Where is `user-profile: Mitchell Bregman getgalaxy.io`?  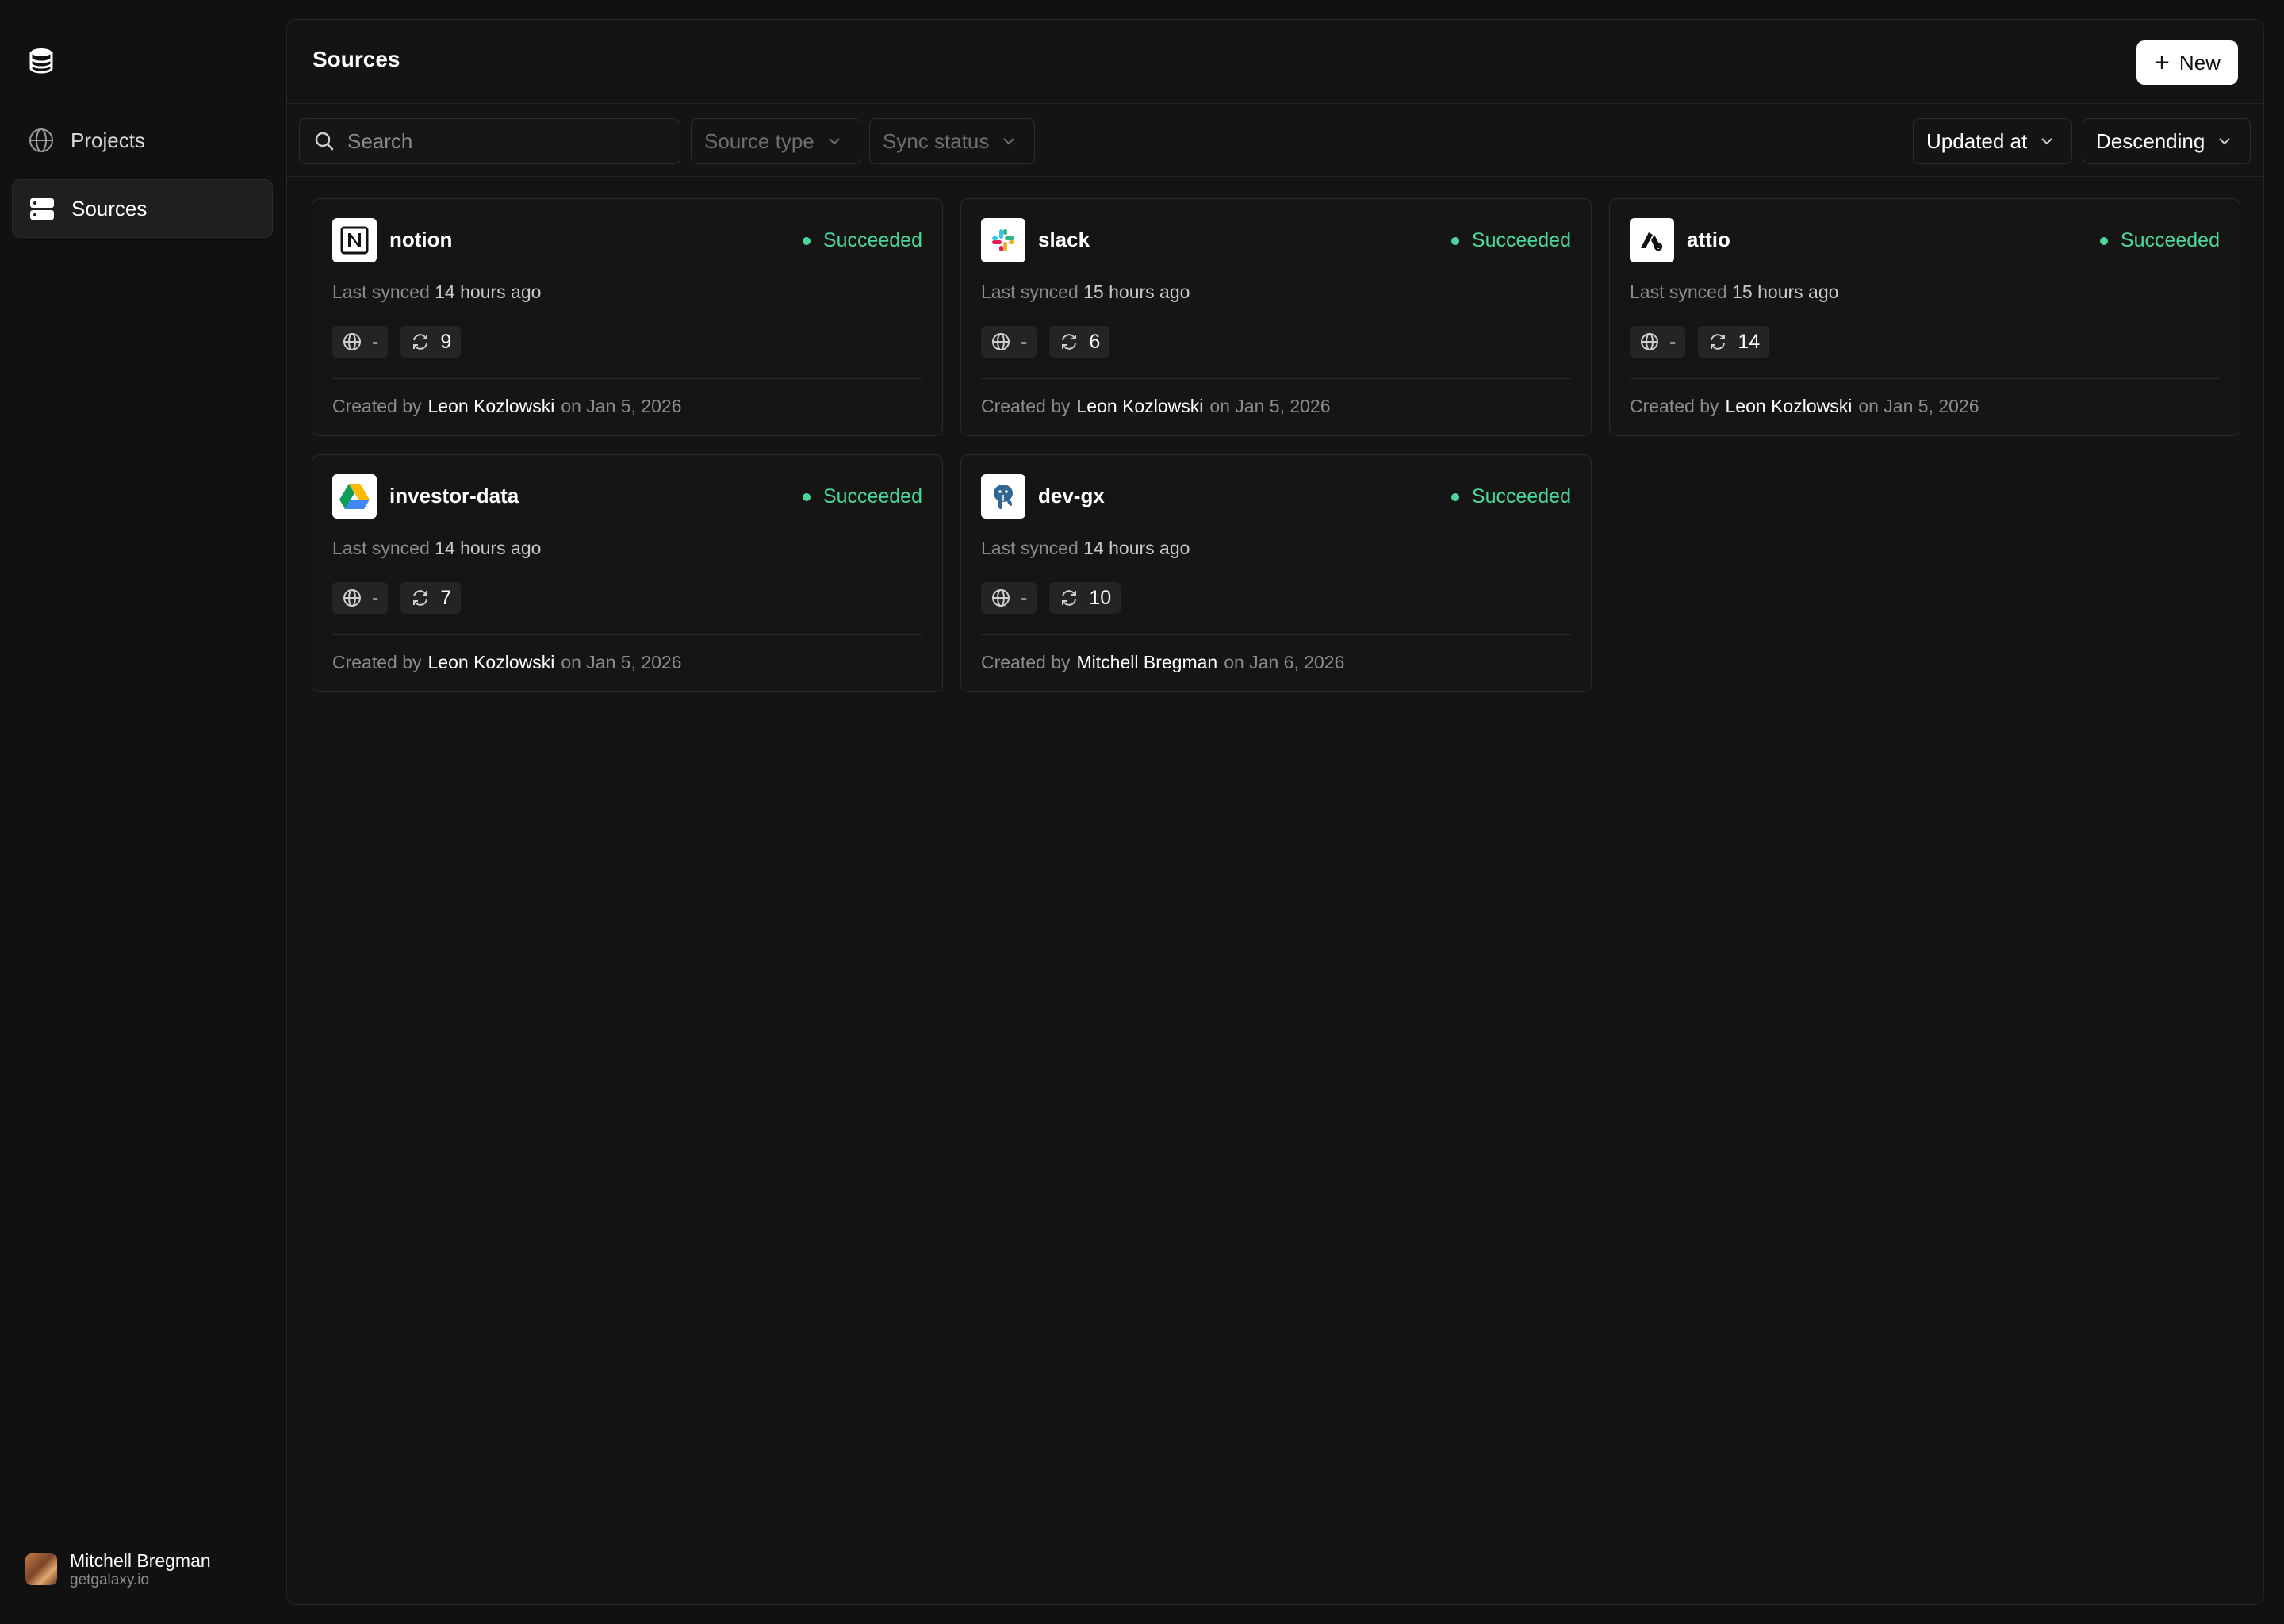
user-profile: Mitchell Bregman getgalaxy.io is located at coordinates (118, 1569).